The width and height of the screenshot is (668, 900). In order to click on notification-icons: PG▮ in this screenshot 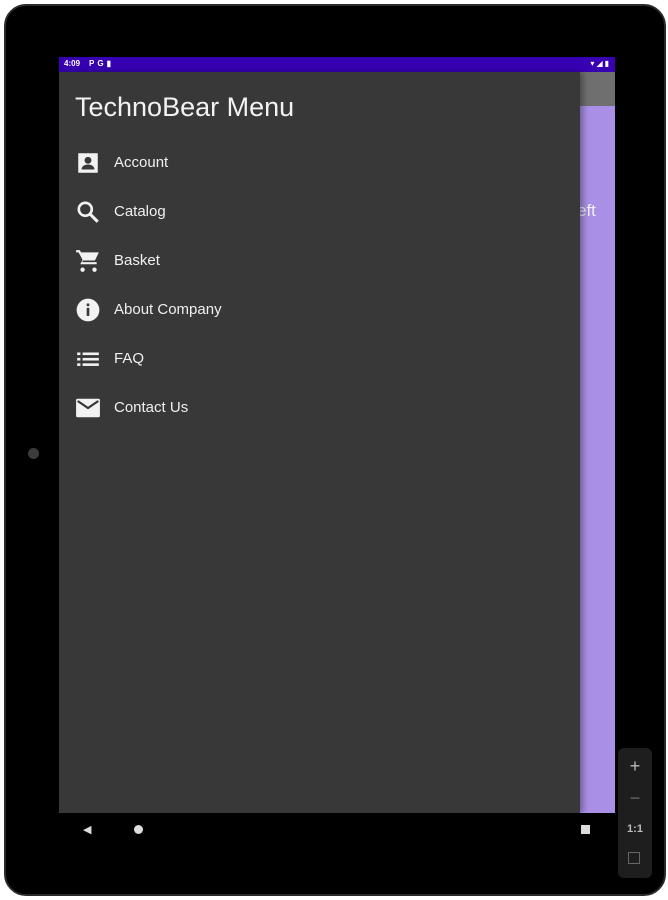, I will do `click(101, 63)`.